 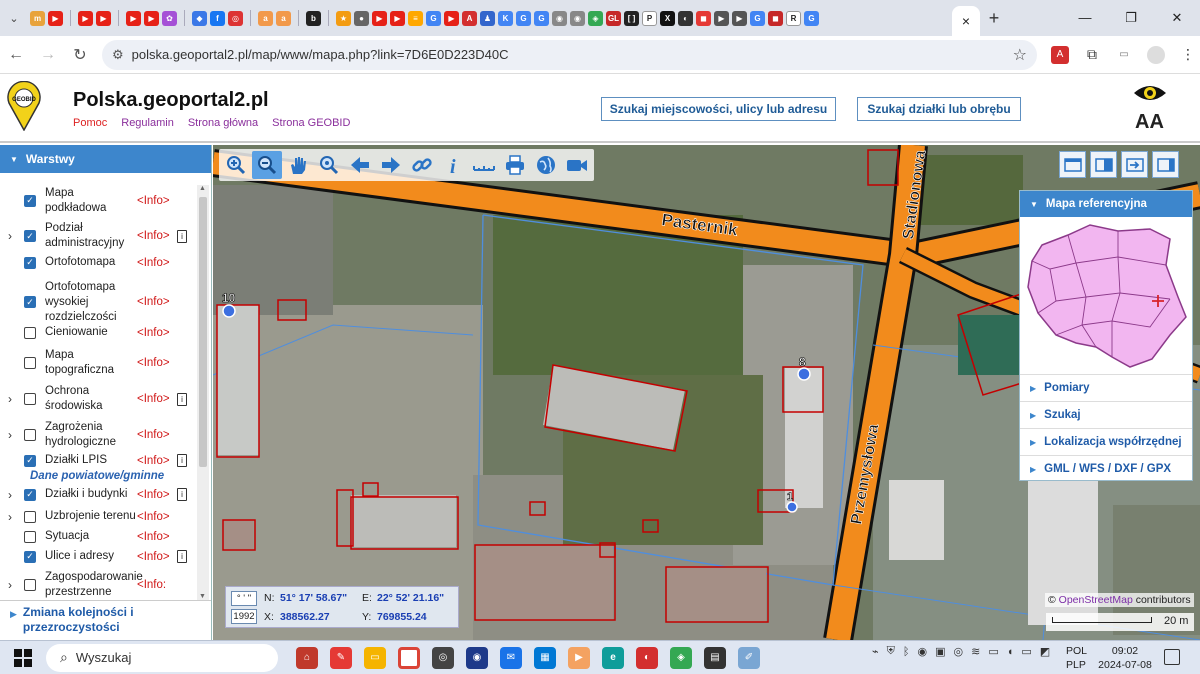 What do you see at coordinates (313, 18) in the screenshot?
I see `tab-favicon: b` at bounding box center [313, 18].